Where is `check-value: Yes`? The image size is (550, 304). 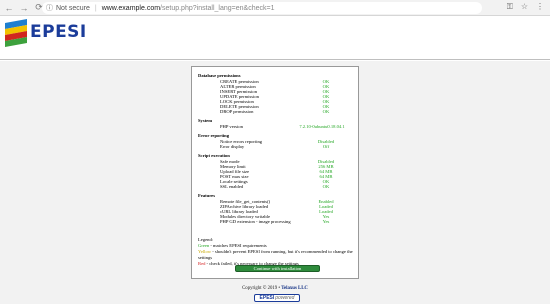
check-value: Yes is located at coordinates (326, 221).